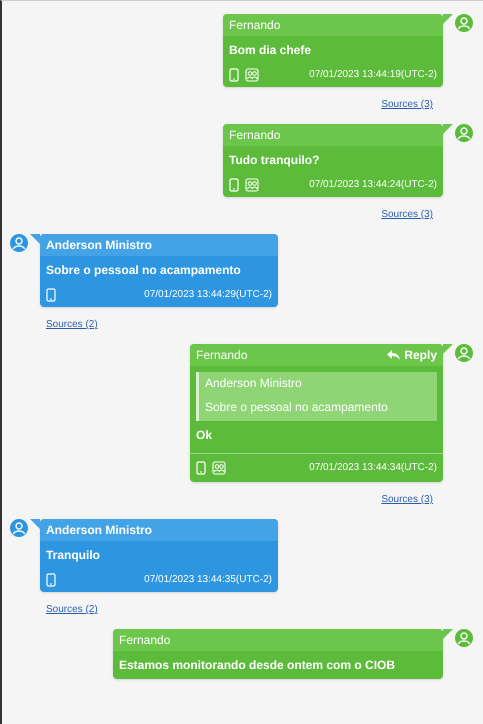 The width and height of the screenshot is (483, 724). Describe the element at coordinates (257, 665) in the screenshot. I see `message-text: Estamos monitorando desde ontem com o CIOB` at that location.